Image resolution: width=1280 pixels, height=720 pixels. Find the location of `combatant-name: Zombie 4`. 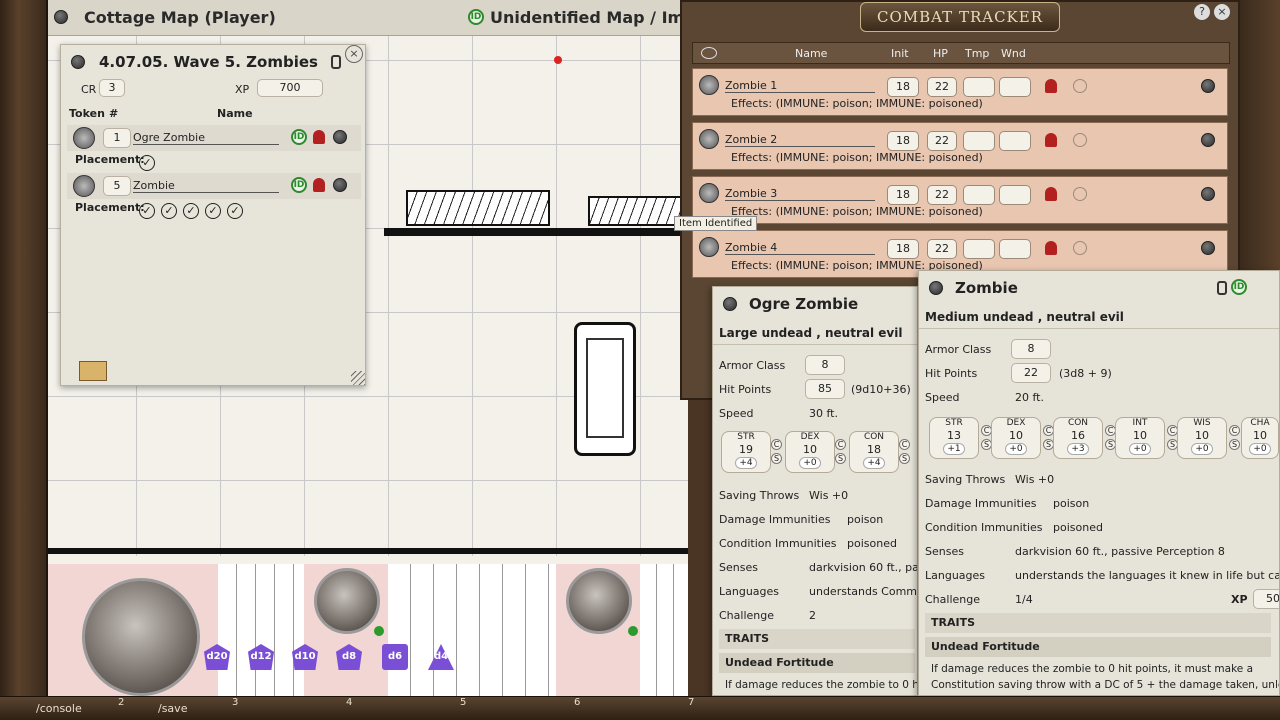

combatant-name: Zombie 4 is located at coordinates (800, 248).